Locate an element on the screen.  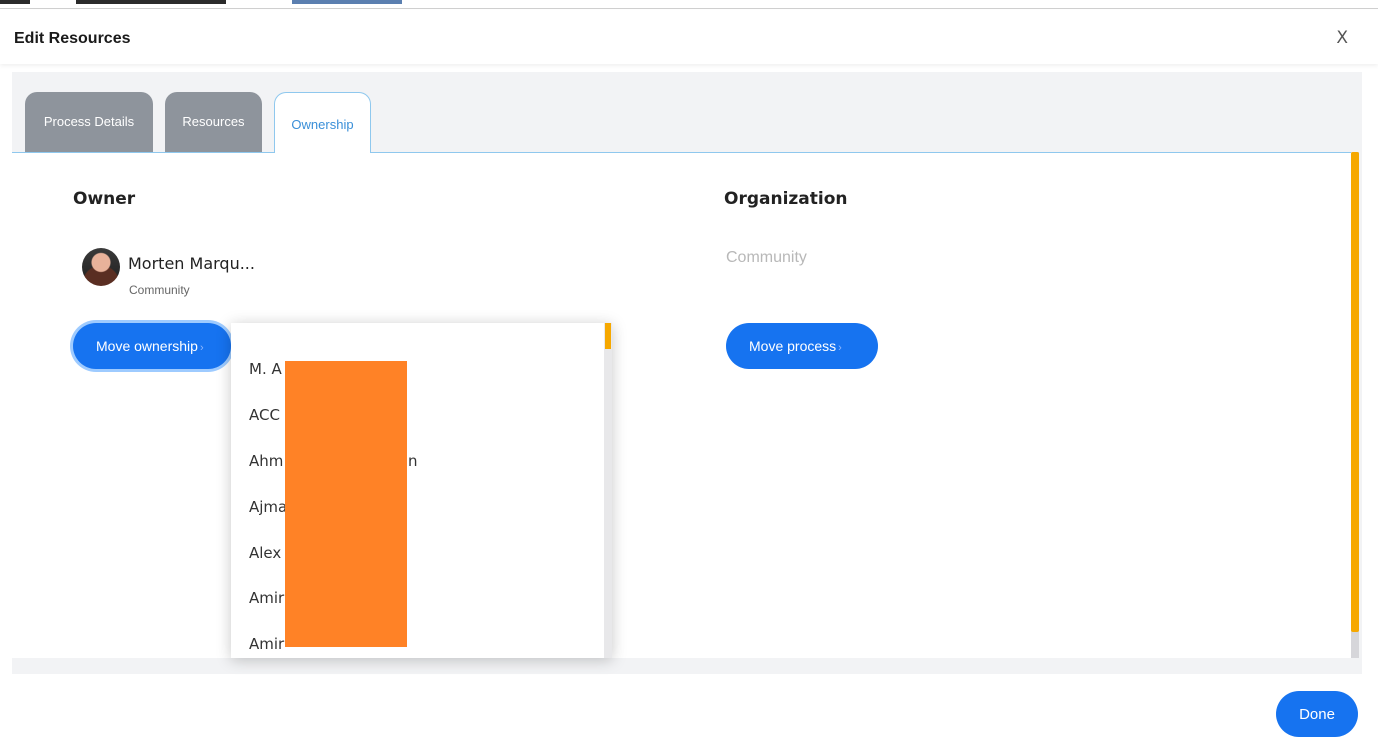
tab-ownership: Ownership is located at coordinates (322, 122).